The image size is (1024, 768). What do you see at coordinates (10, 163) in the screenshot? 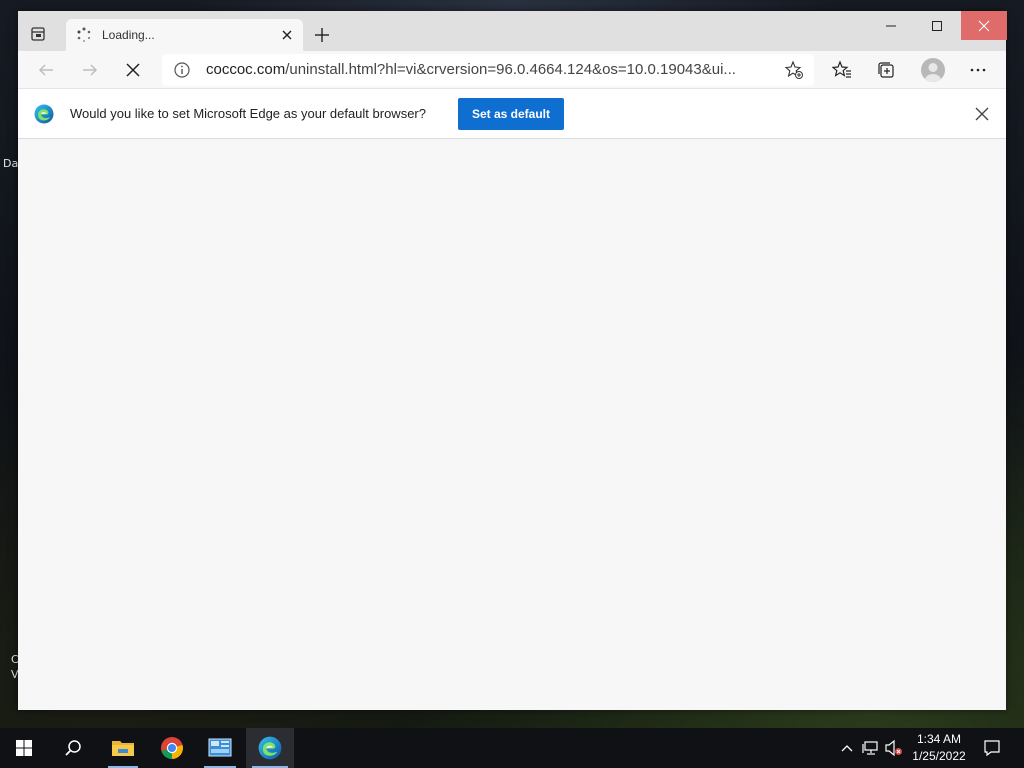
I see `desktop-icon-label: Da` at bounding box center [10, 163].